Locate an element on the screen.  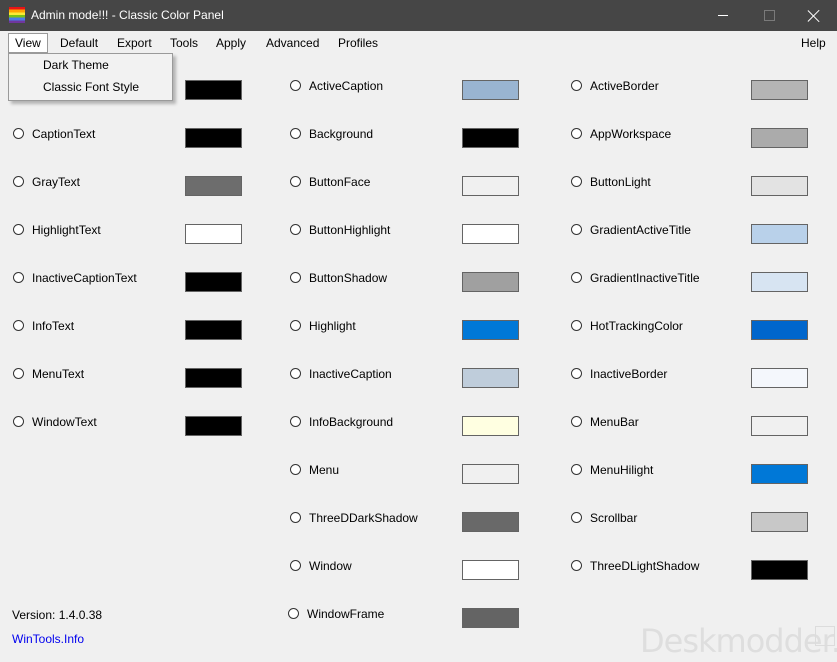
radio-buttonshadow is located at coordinates (295, 277).